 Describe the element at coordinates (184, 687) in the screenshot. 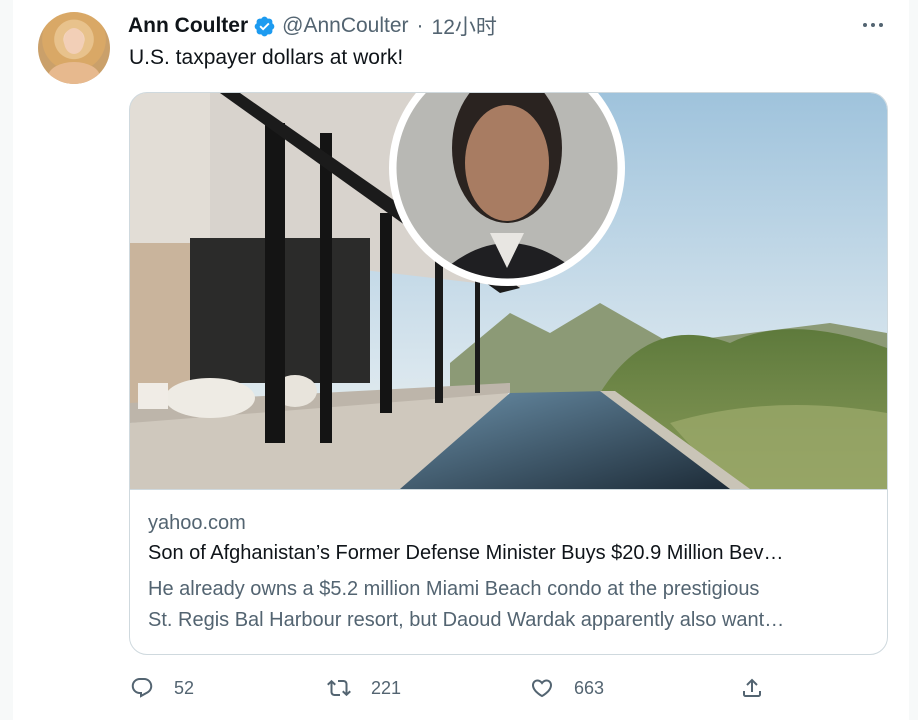

I see `reply-count: 52` at that location.